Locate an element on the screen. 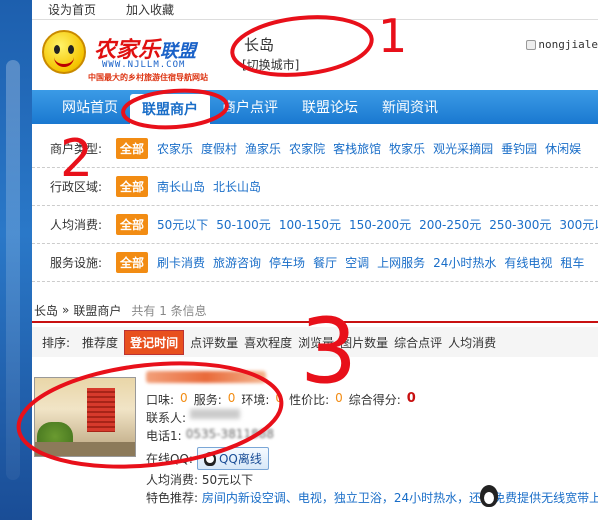 Image resolution: width=598 pixels, height=520 pixels. feature-text: 房间内新设空调、电视，独立卫浴，24小时热水，还可免费提供无线宽带上 is located at coordinates (400, 498).